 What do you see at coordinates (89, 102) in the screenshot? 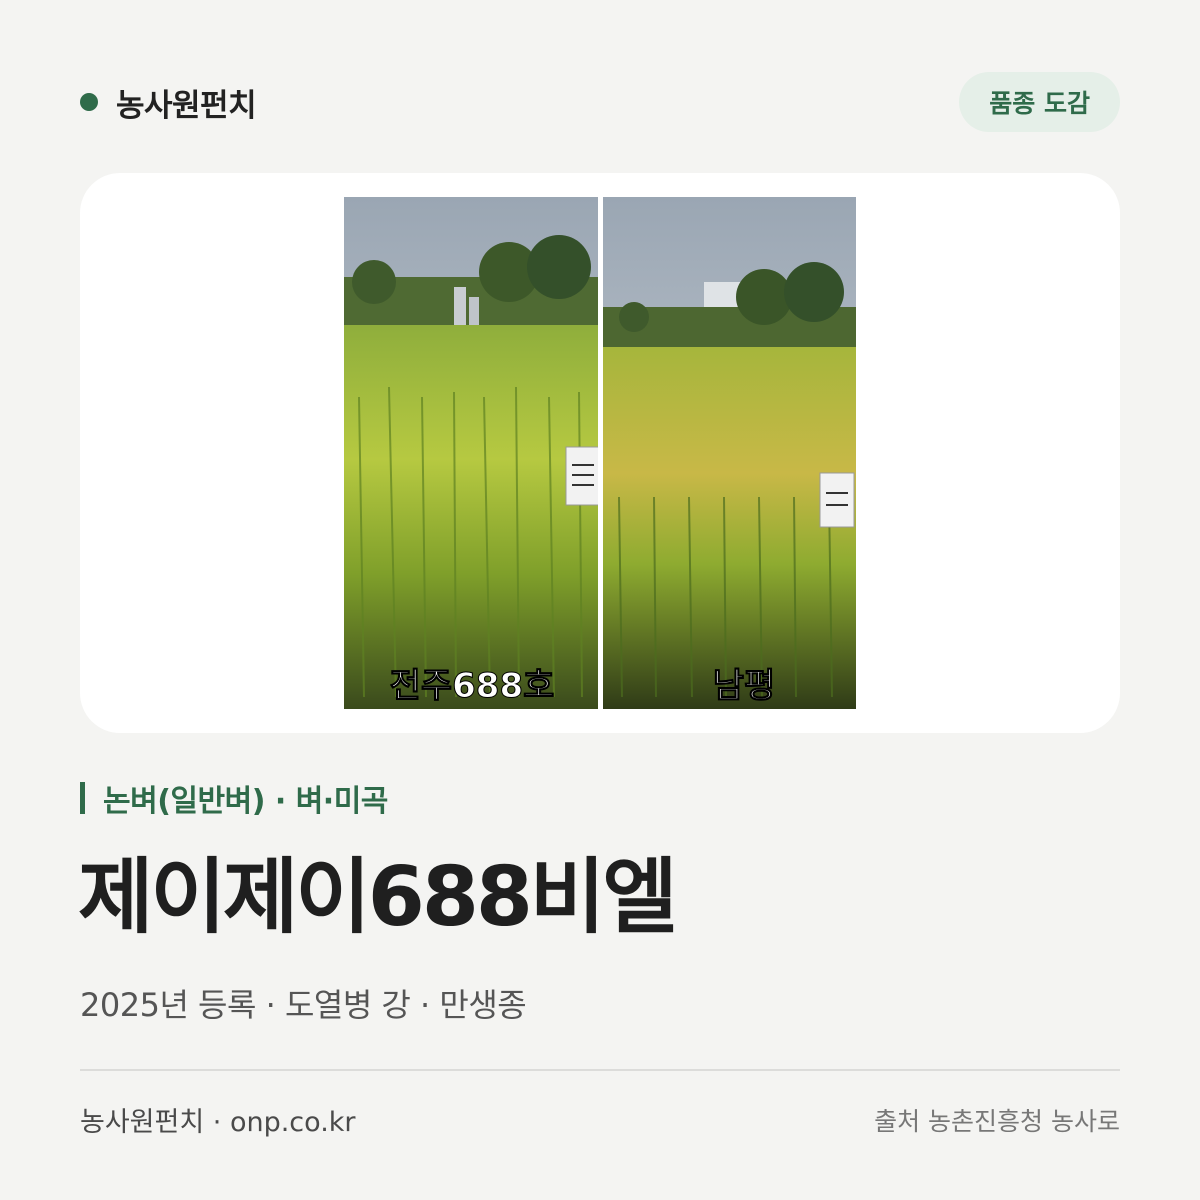
I see `brand-dot-icon` at bounding box center [89, 102].